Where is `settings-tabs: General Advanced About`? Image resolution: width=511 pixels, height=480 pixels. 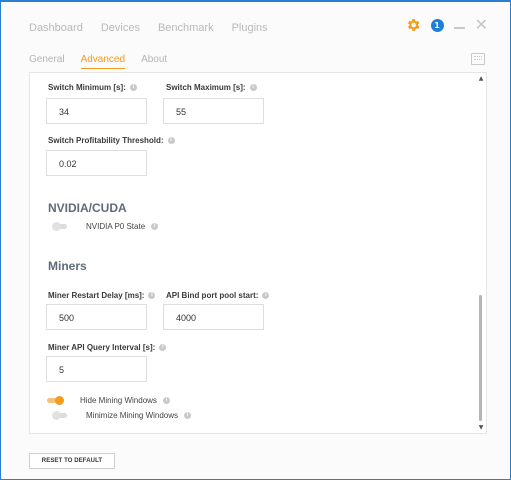
settings-tabs: General Advanced About is located at coordinates (106, 61).